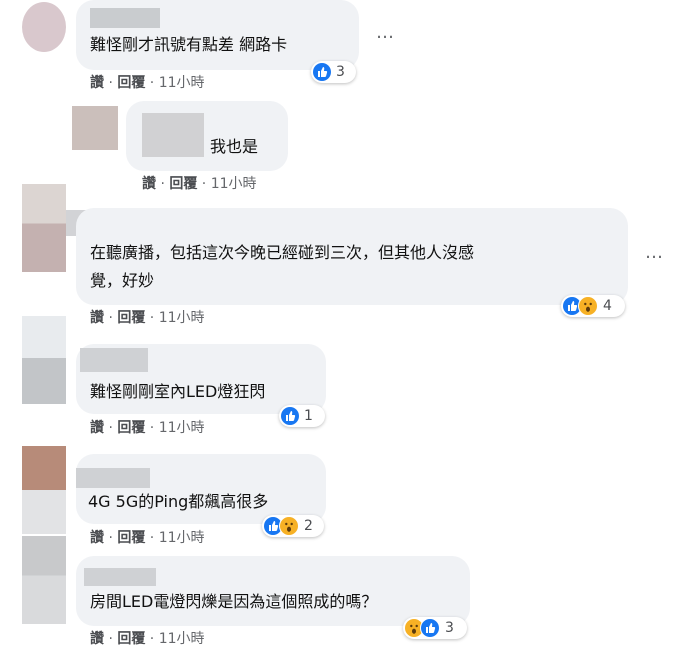  I want to click on comment-bubble: 在聽廣播，包括這次今晚已經碰到三次，但其他人沒感 覺，好妙, so click(352, 256).